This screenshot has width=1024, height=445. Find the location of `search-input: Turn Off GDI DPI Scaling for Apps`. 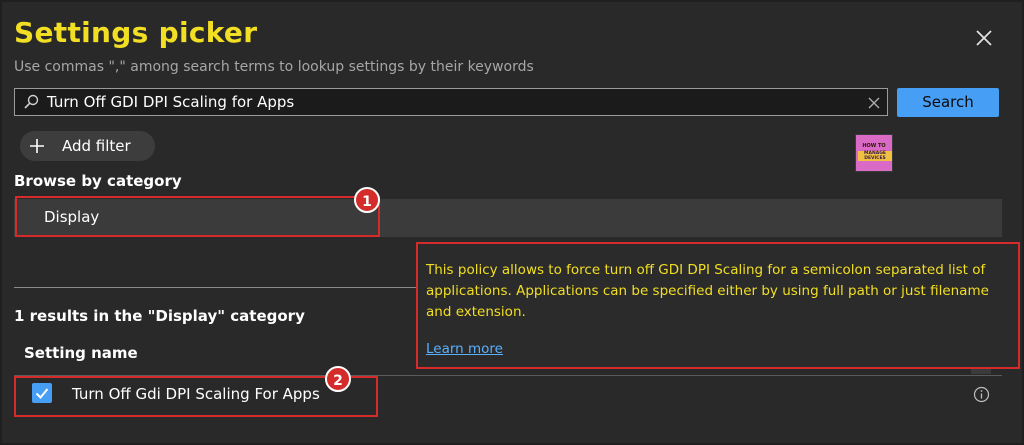

search-input: Turn Off GDI DPI Scaling for Apps is located at coordinates (451, 102).